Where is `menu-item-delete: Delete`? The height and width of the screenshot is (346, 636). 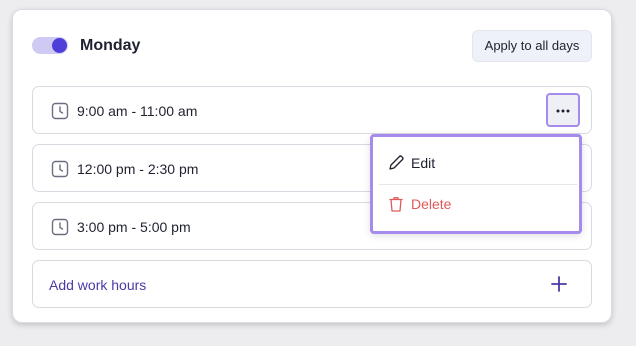
menu-item-delete: Delete is located at coordinates (476, 204).